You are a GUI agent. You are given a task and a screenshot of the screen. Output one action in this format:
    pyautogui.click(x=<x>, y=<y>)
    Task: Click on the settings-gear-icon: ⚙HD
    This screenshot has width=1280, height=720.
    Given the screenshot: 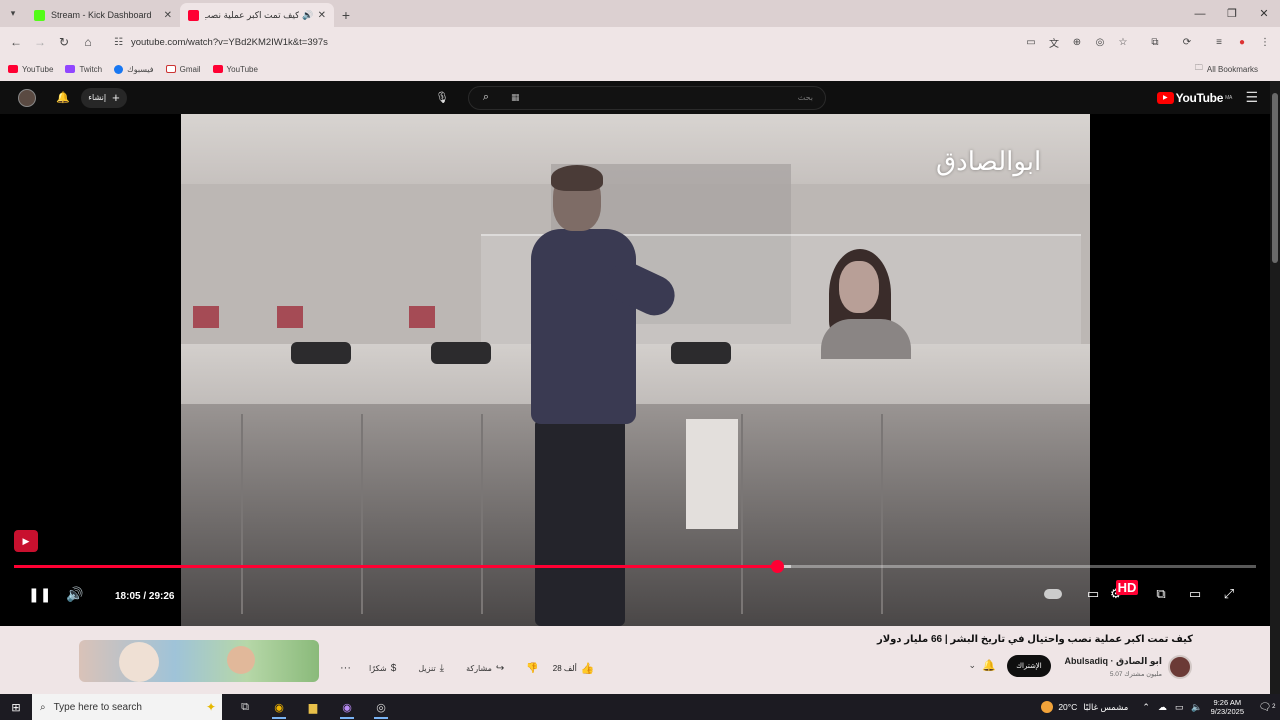 What is the action you would take?
    pyautogui.click(x=1127, y=591)
    